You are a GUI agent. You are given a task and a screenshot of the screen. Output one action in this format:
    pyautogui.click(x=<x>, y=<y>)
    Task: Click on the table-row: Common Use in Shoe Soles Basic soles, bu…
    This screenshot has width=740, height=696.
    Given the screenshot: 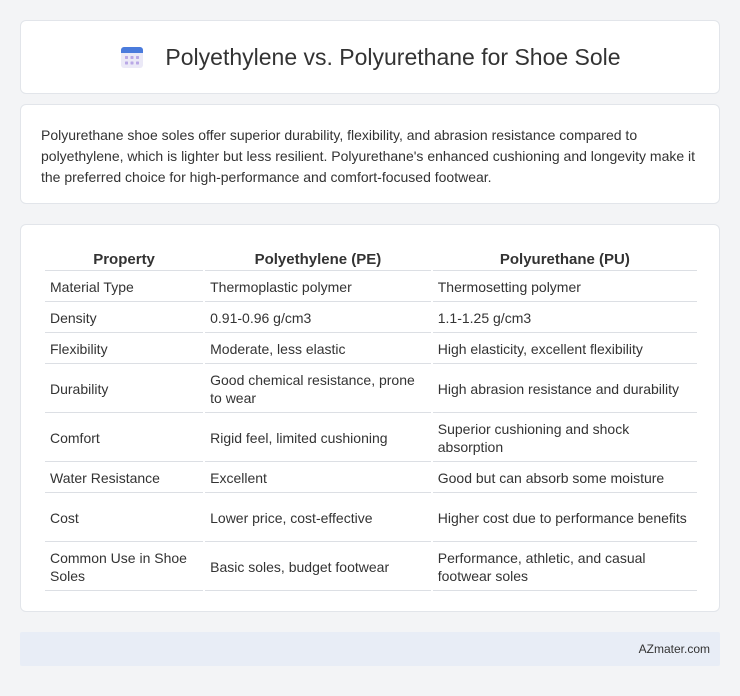 What is the action you would take?
    pyautogui.click(x=371, y=567)
    